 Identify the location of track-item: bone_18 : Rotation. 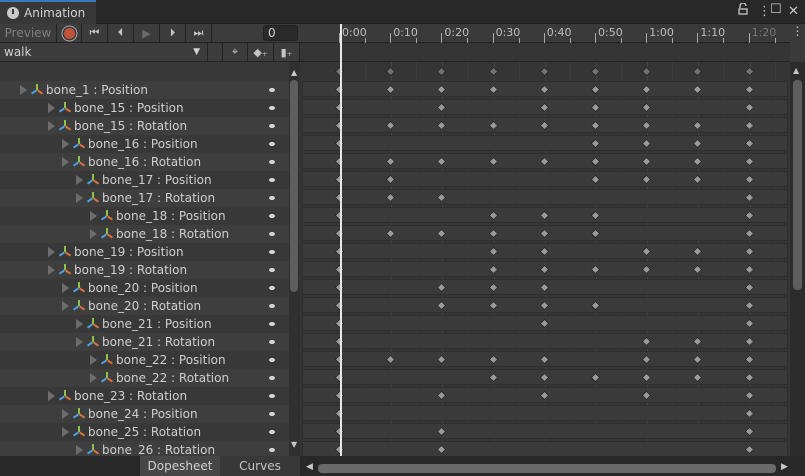
(144, 234).